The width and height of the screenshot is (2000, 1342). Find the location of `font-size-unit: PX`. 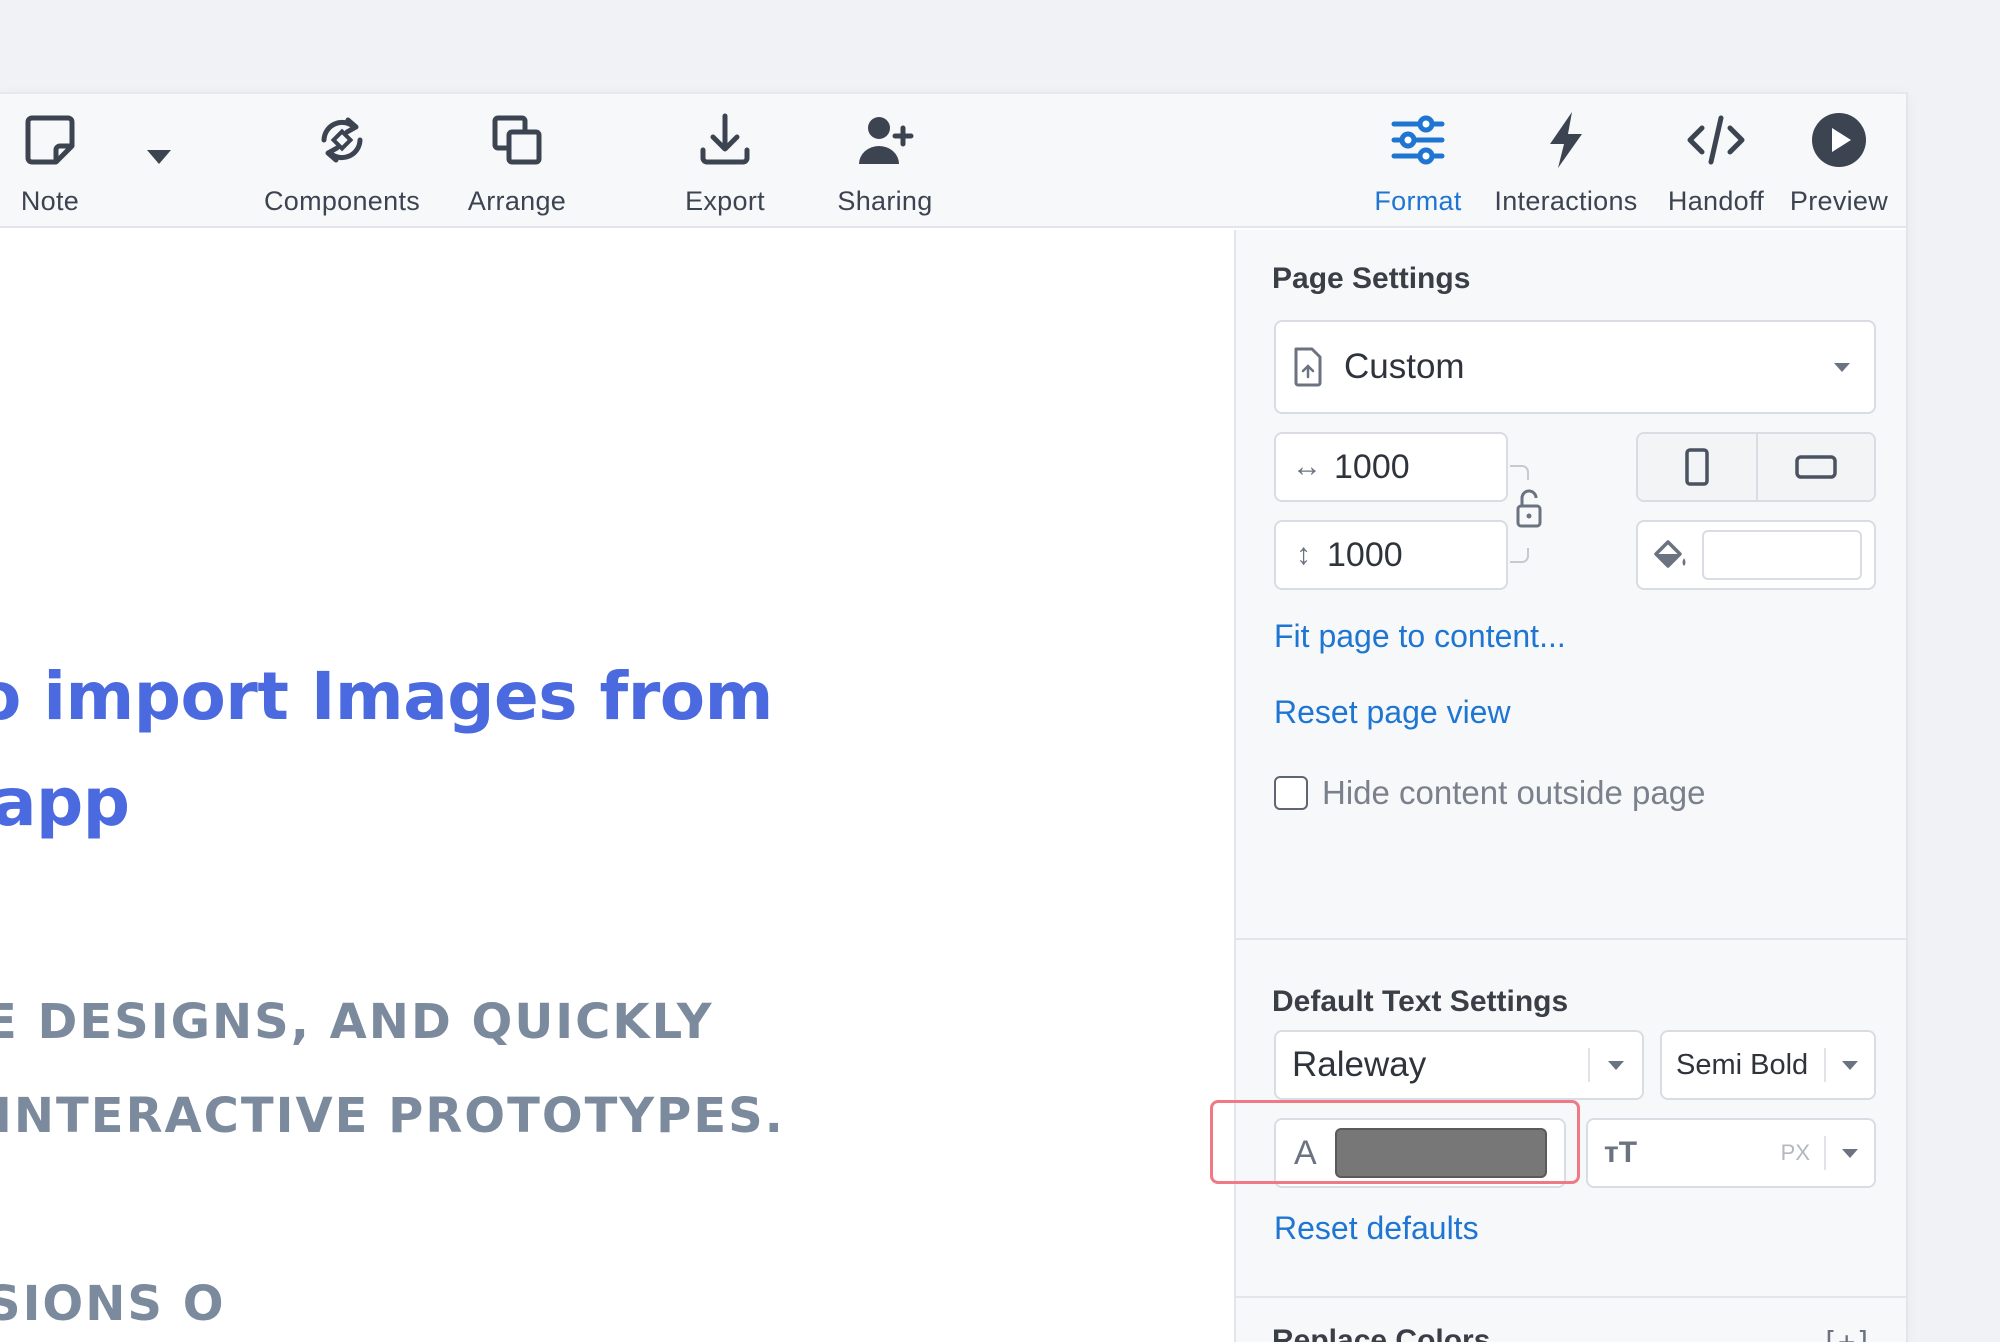

font-size-unit: PX is located at coordinates (1795, 1152).